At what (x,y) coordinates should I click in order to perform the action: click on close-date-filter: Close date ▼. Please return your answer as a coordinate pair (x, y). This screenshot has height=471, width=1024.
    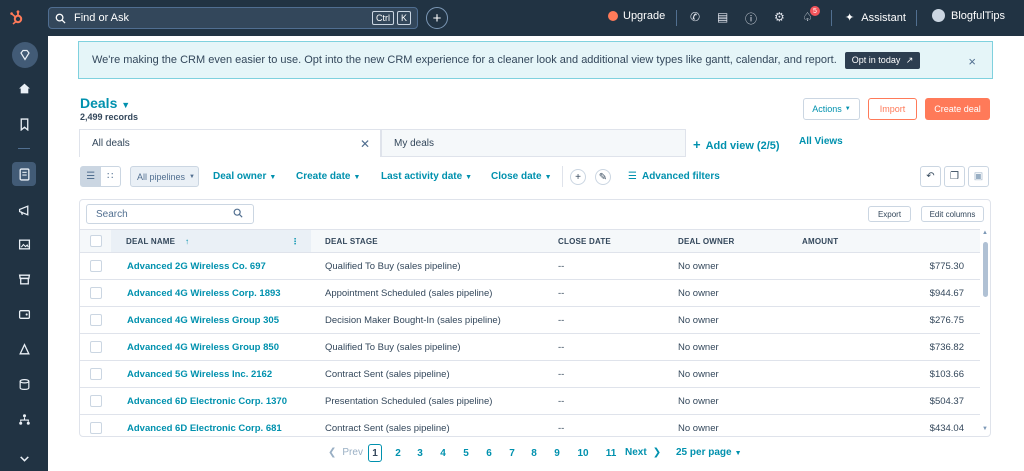
    Looking at the image, I should click on (521, 176).